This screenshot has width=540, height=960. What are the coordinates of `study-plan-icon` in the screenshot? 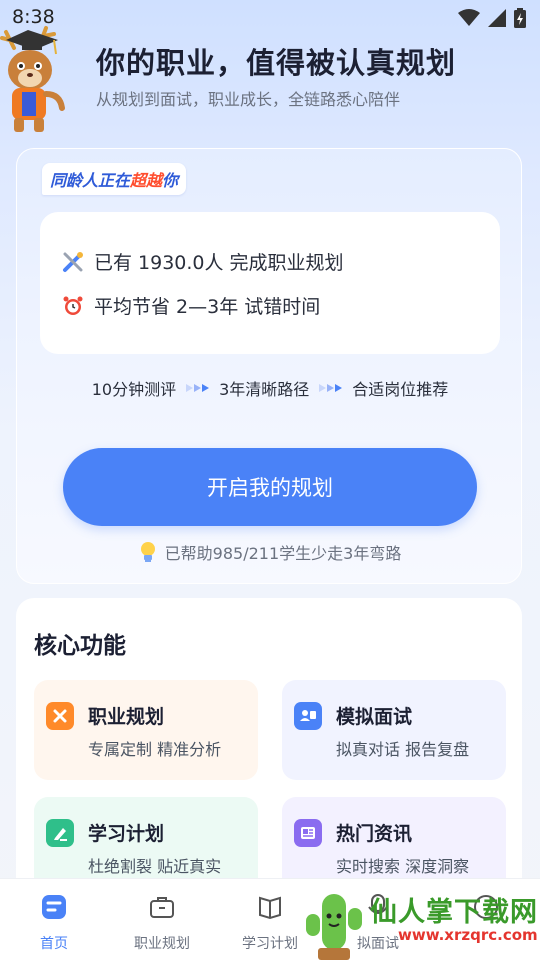 It's located at (60, 833).